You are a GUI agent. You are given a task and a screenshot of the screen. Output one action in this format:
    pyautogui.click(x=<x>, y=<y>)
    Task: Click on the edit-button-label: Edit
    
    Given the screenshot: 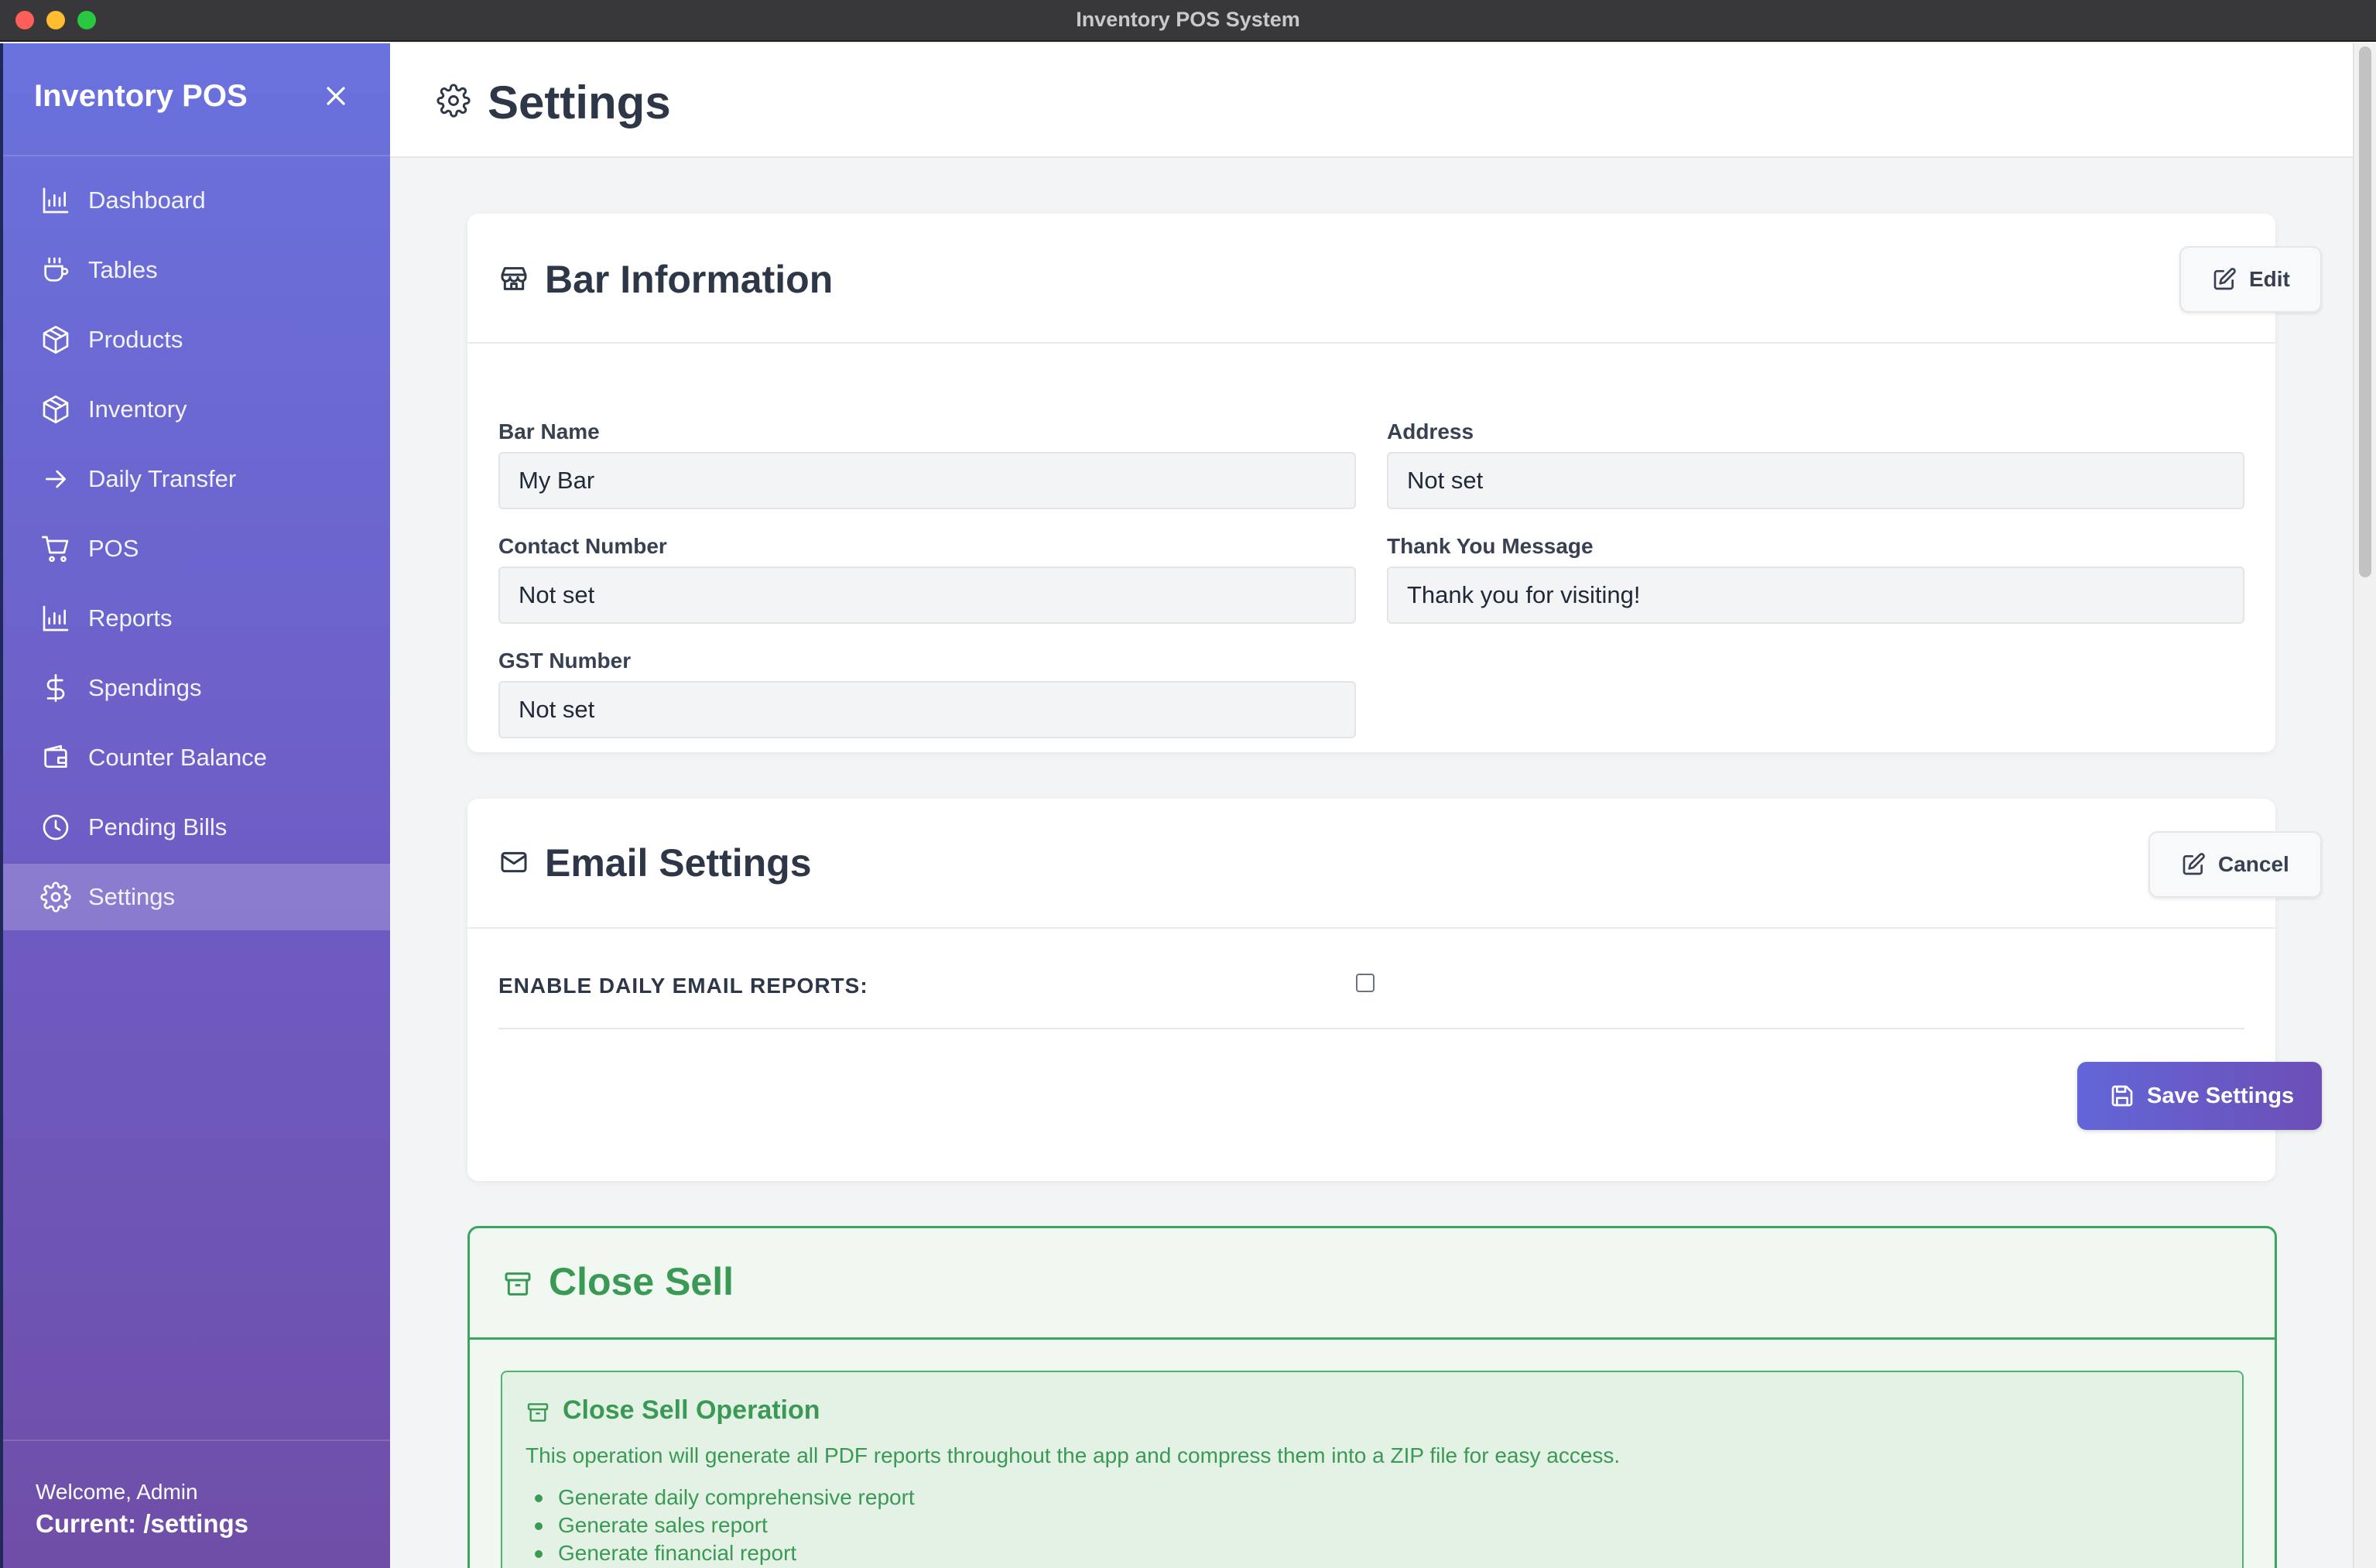 What is the action you would take?
    pyautogui.click(x=2270, y=279)
    